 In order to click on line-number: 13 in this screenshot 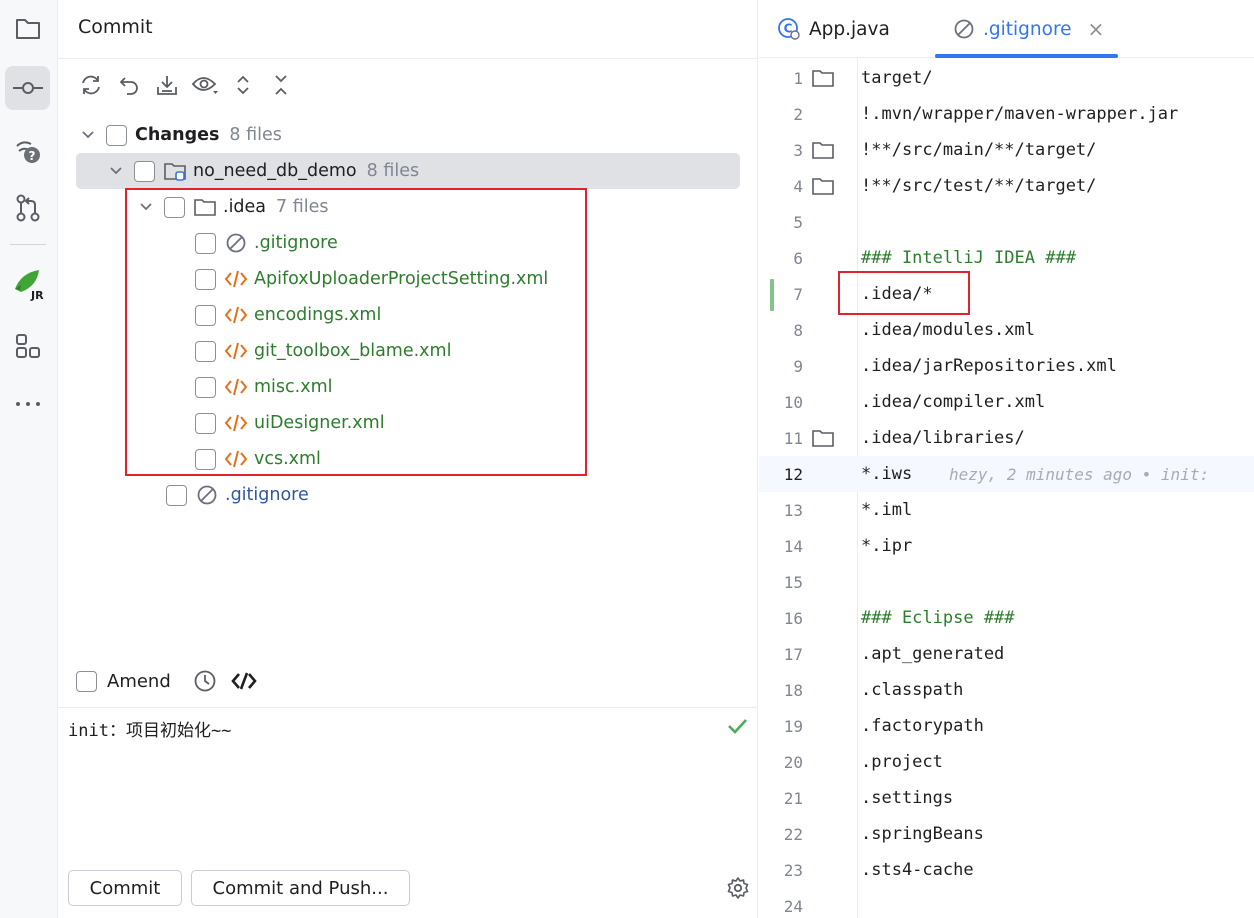, I will do `click(793, 510)`.